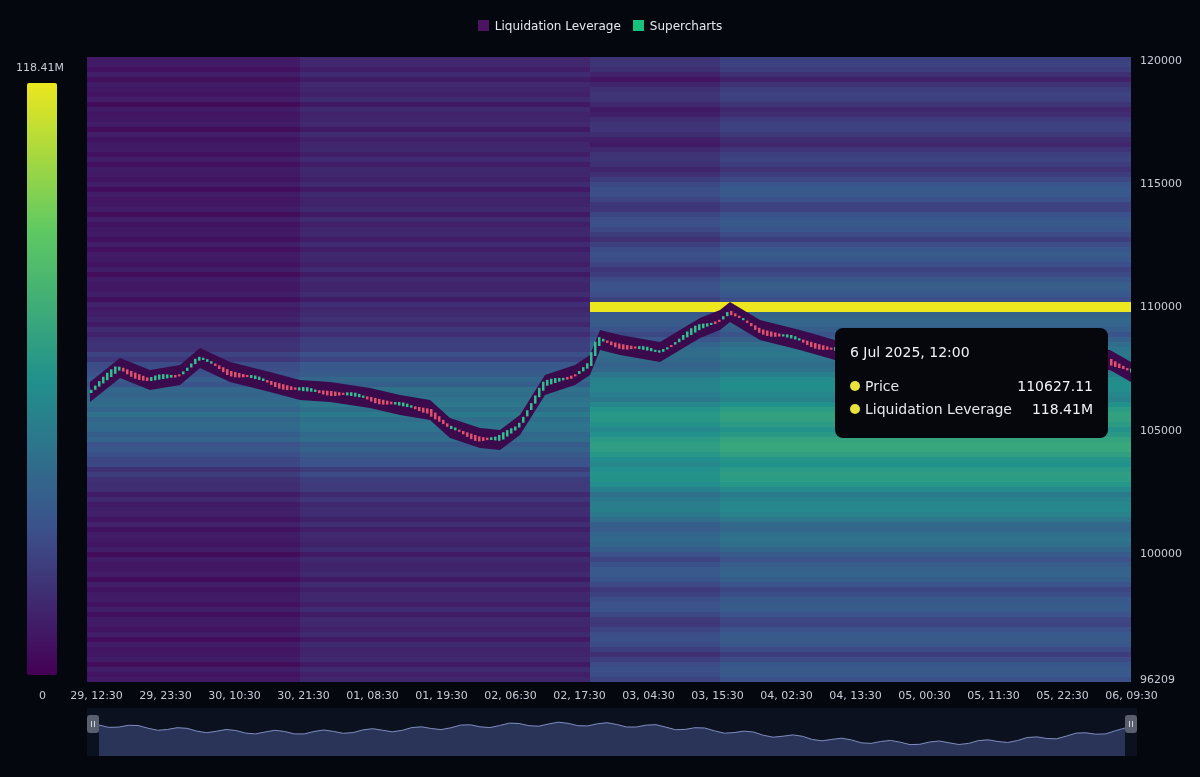 The image size is (1200, 777). Describe the element at coordinates (1131, 695) in the screenshot. I see `x-axis-label: 06, 09:30` at that location.